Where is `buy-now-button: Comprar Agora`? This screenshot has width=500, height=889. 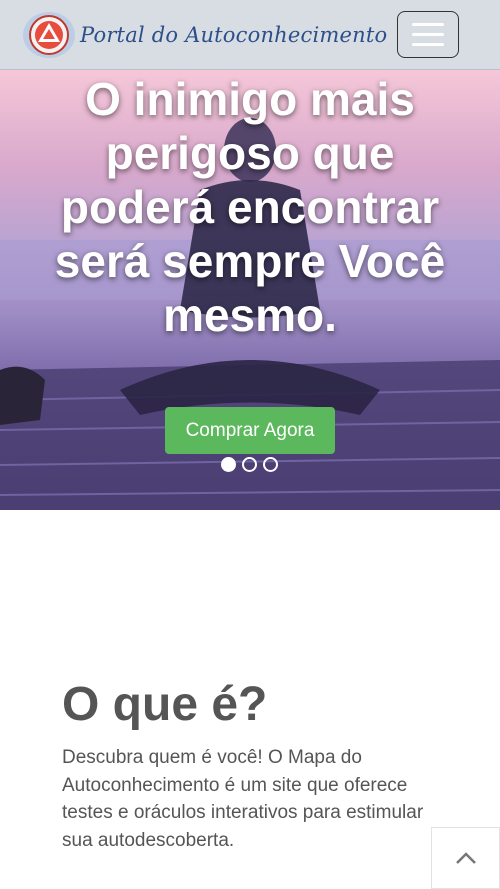
buy-now-button: Comprar Agora is located at coordinates (250, 430).